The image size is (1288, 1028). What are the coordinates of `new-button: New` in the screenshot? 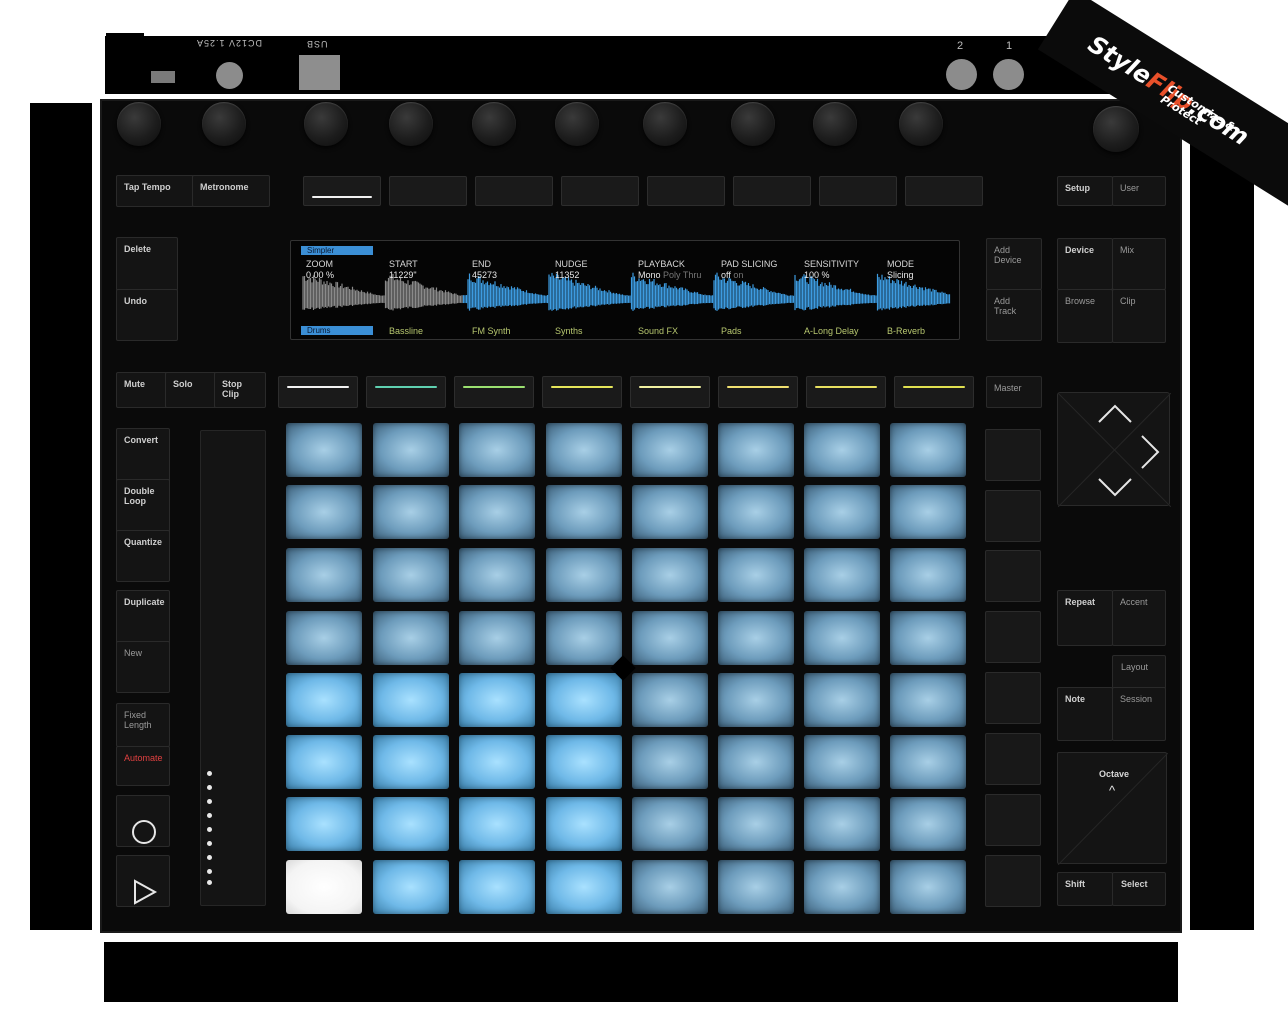 It's located at (143, 667).